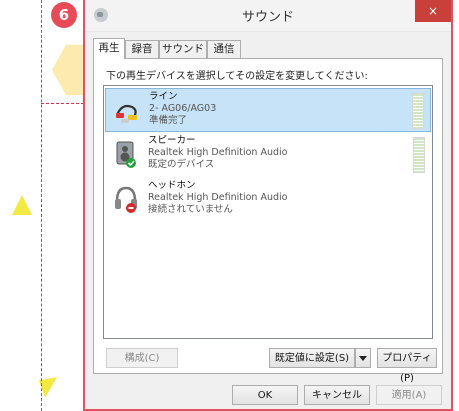 This screenshot has height=411, width=459. I want to click on device-name: ライン, so click(163, 96).